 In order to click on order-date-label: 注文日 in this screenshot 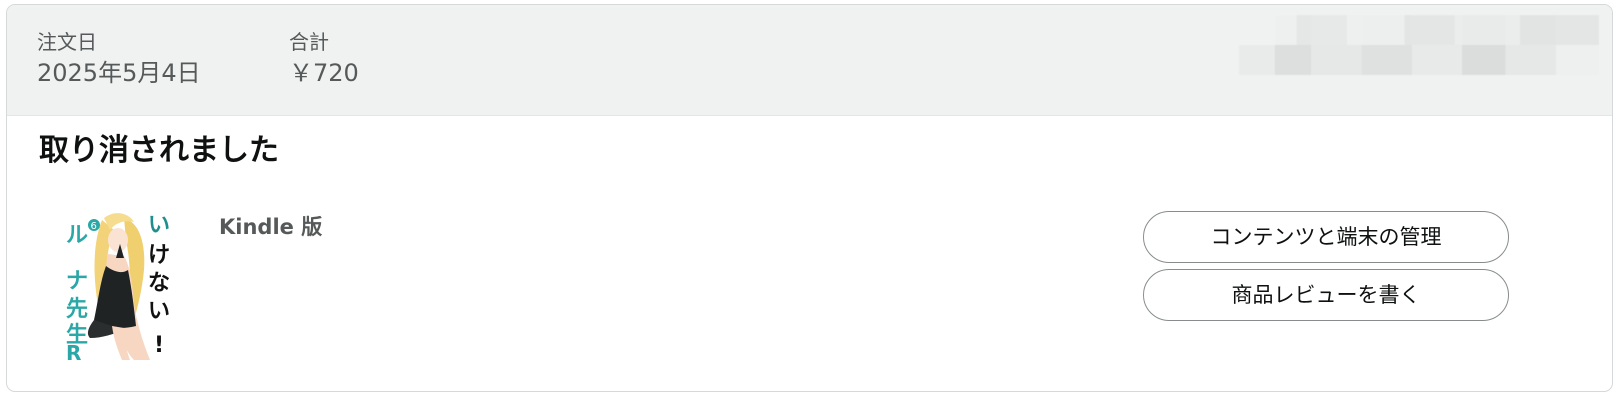, I will do `click(67, 42)`.